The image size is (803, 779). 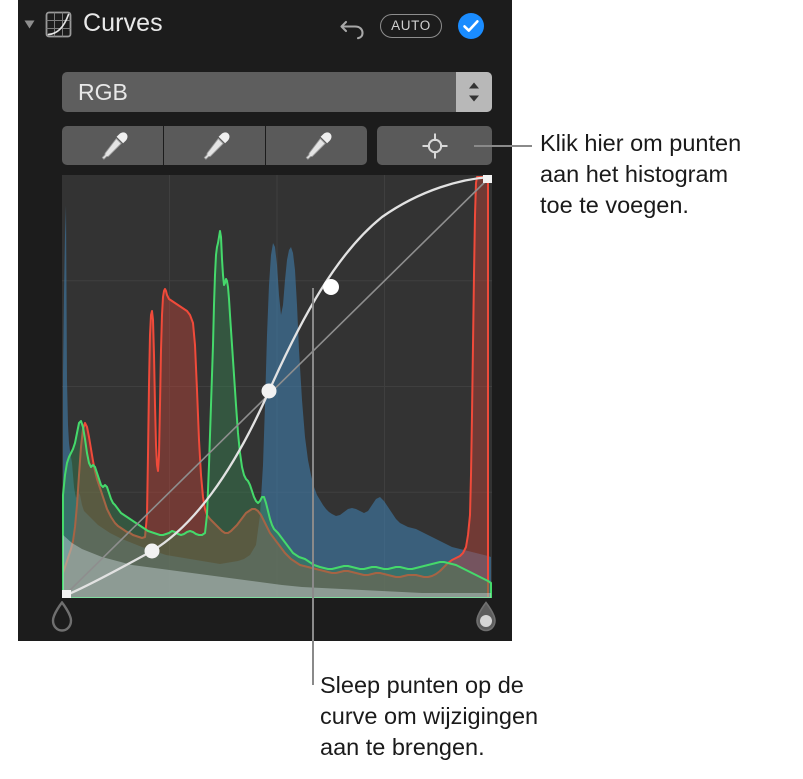 What do you see at coordinates (487, 179) in the screenshot?
I see `white-point-handle` at bounding box center [487, 179].